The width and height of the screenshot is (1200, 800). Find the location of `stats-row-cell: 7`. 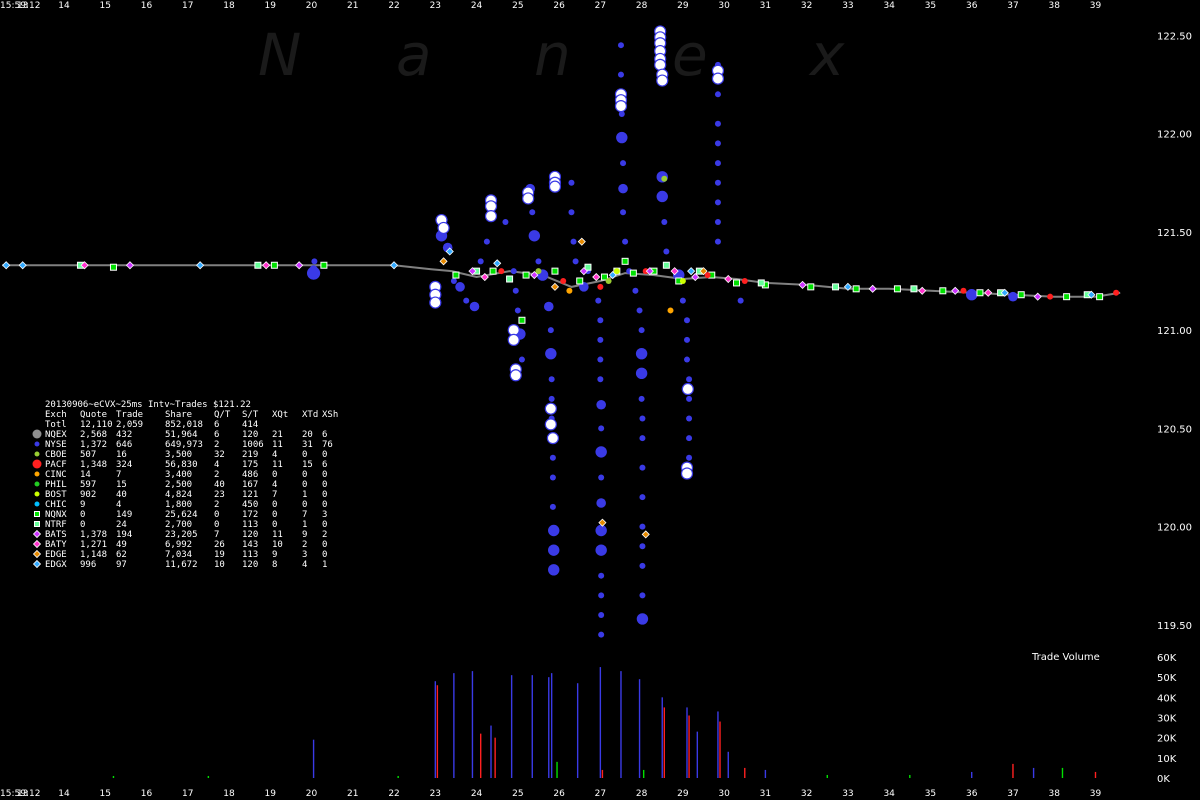

stats-row-cell: 7 is located at coordinates (118, 475).